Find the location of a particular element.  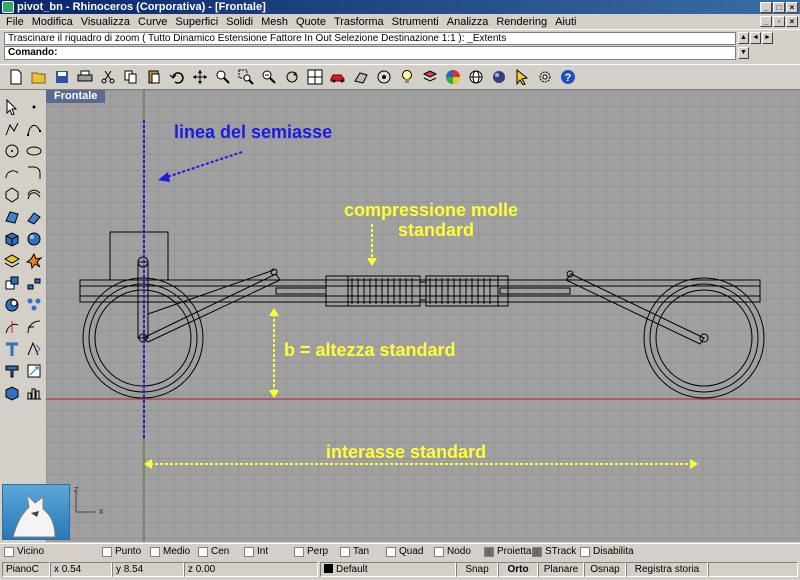

offset-curve-icon is located at coordinates (34, 195).